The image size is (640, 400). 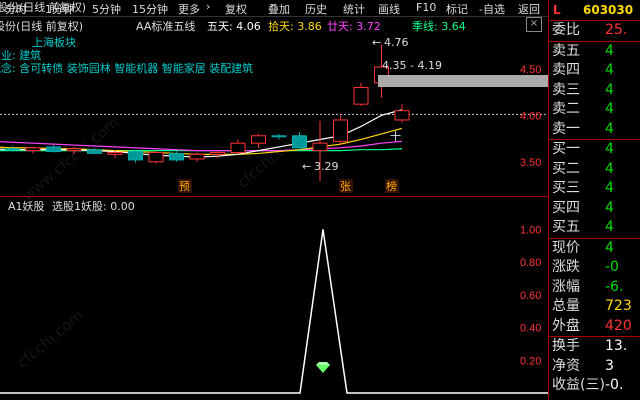 What do you see at coordinates (530, 263) in the screenshot?
I see `y-axis-label: 0.80` at bounding box center [530, 263].